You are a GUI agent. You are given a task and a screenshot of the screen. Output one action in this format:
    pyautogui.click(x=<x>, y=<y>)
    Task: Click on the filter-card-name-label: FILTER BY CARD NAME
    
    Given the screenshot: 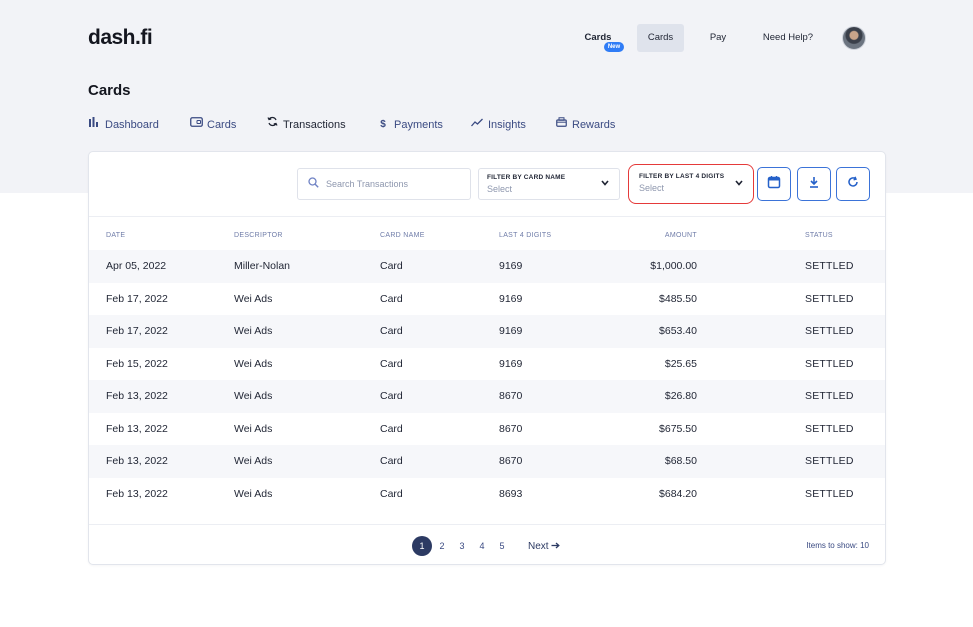 What is the action you would take?
    pyautogui.click(x=526, y=177)
    